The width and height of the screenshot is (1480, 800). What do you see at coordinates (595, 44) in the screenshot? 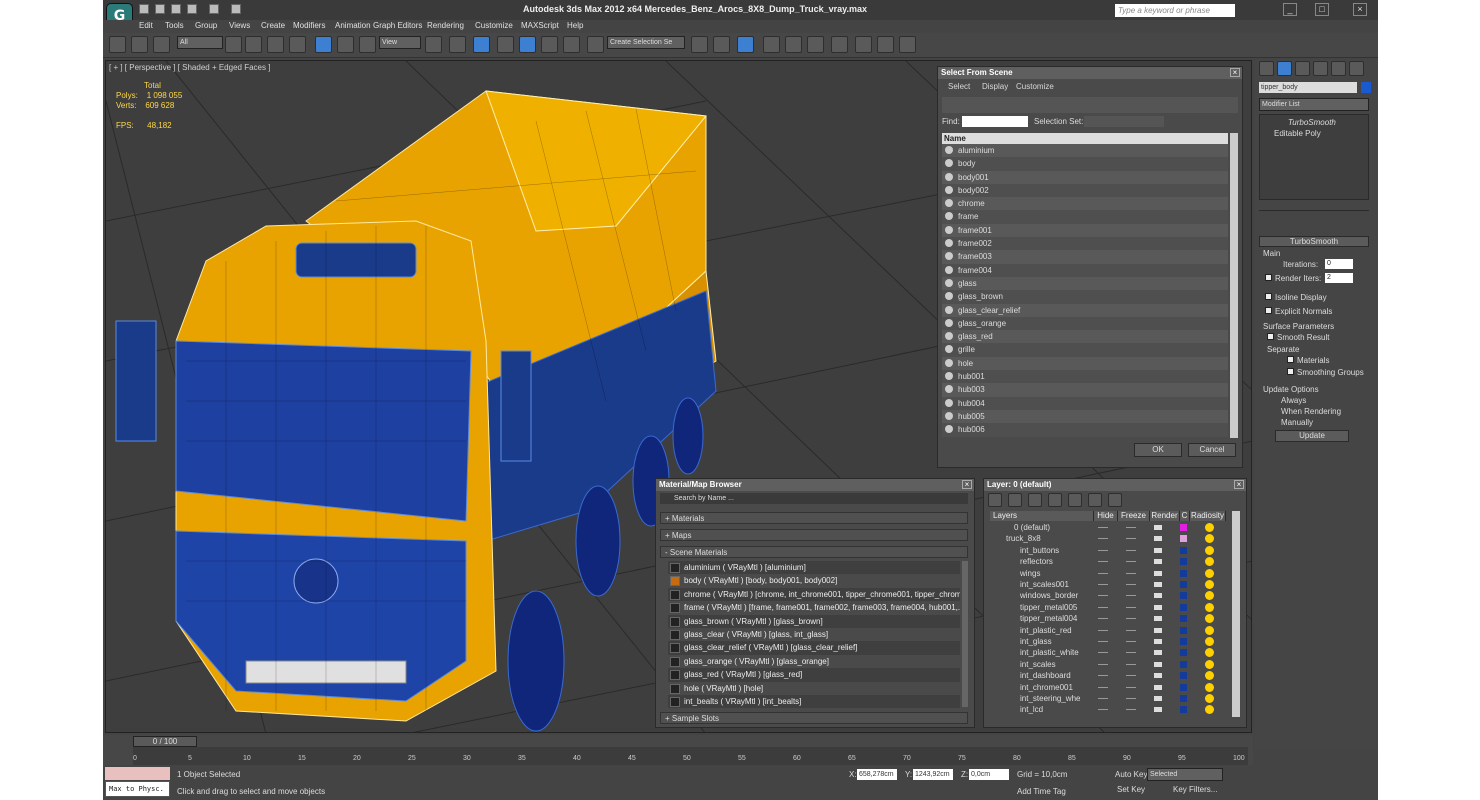
I see `edit-named-selection-icon` at bounding box center [595, 44].